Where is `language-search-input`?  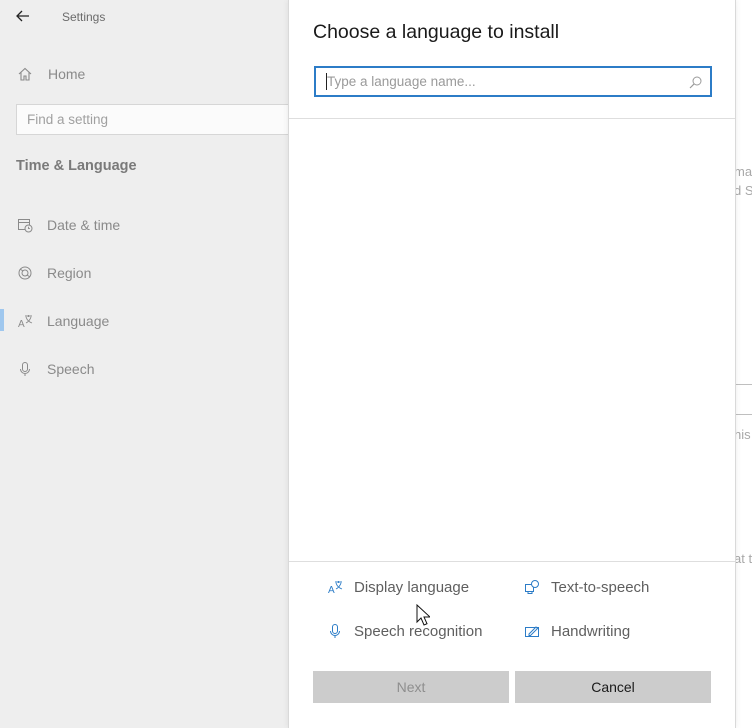
language-search-input is located at coordinates (496, 81).